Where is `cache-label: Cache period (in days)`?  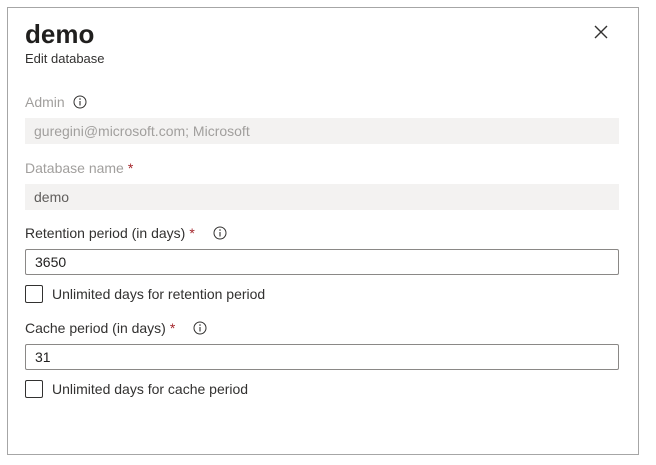 cache-label: Cache period (in days) is located at coordinates (95, 328).